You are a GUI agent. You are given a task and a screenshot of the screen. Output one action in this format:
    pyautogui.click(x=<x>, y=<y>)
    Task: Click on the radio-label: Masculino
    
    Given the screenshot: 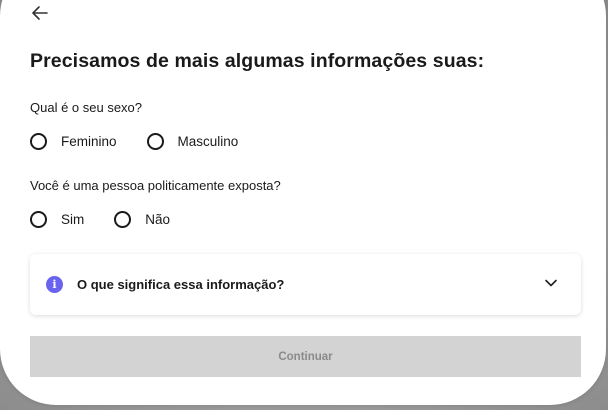 What is the action you would take?
    pyautogui.click(x=208, y=141)
    